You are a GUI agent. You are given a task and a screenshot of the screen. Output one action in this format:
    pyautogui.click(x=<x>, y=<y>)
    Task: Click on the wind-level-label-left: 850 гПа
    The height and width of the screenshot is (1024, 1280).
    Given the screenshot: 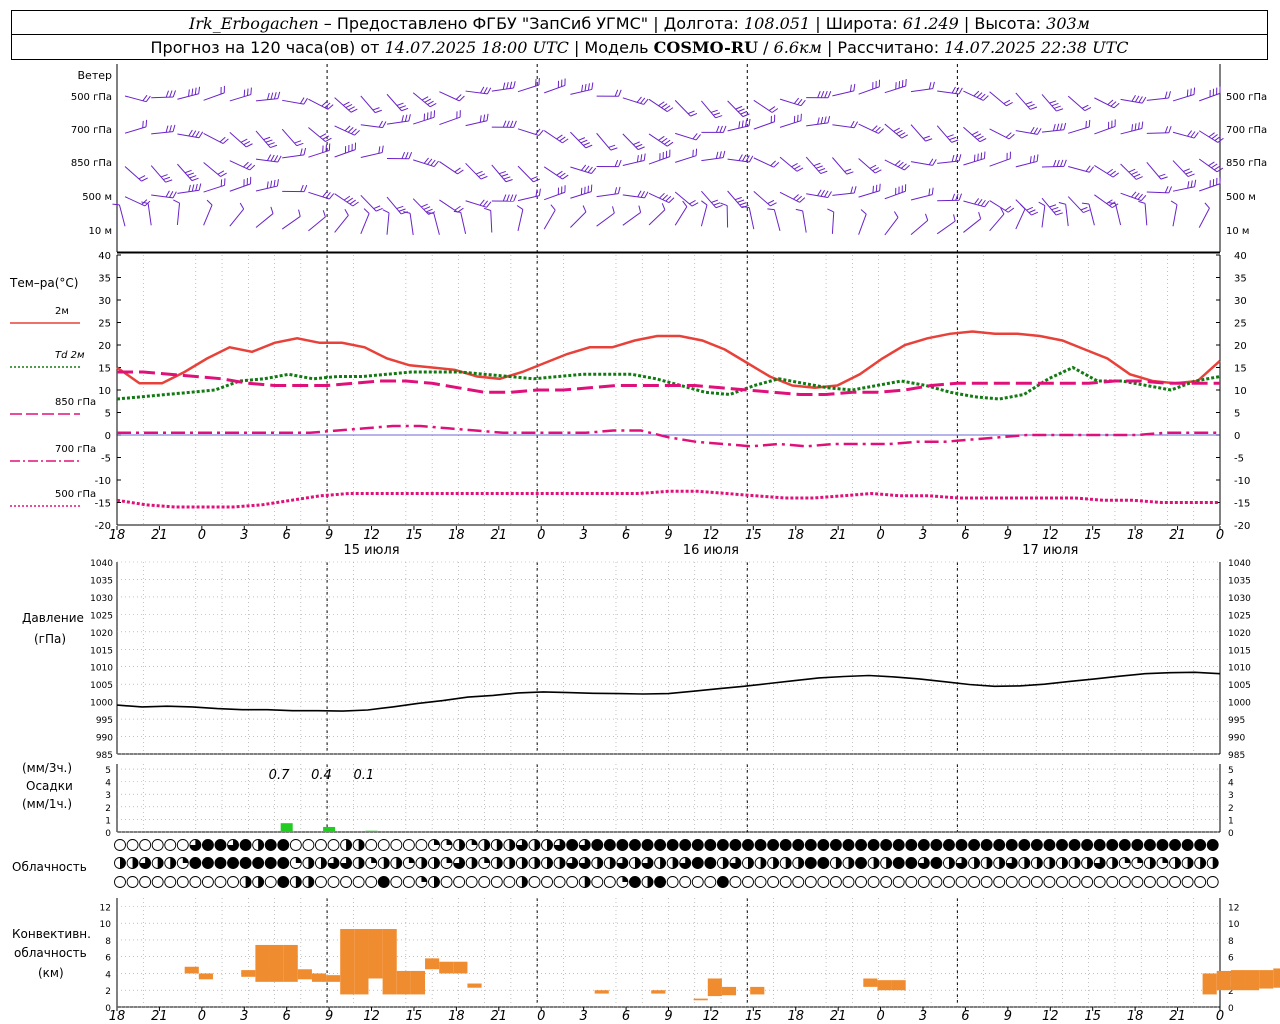 What is the action you would take?
    pyautogui.click(x=91, y=163)
    